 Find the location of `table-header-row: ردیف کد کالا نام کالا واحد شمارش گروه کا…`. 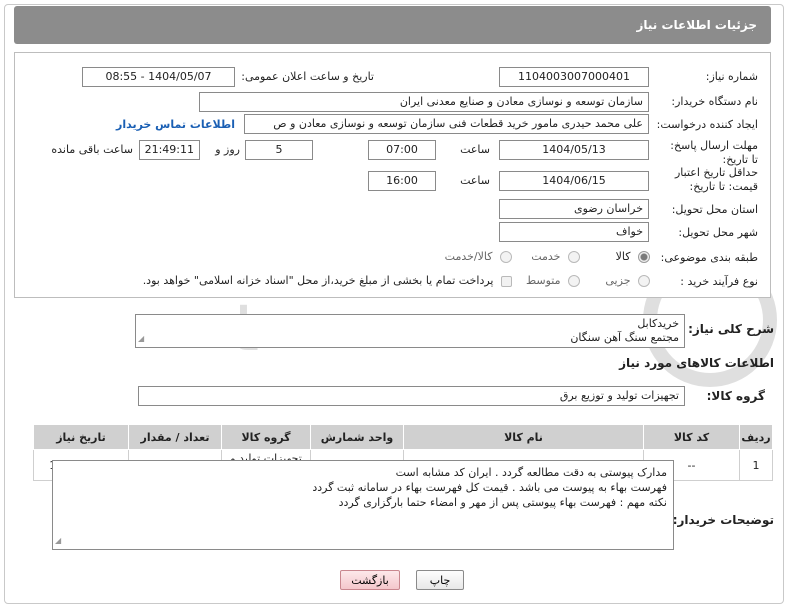

table-header-row: ردیف کد کالا نام کالا واحد شمارش گروه کا… is located at coordinates (403, 437).